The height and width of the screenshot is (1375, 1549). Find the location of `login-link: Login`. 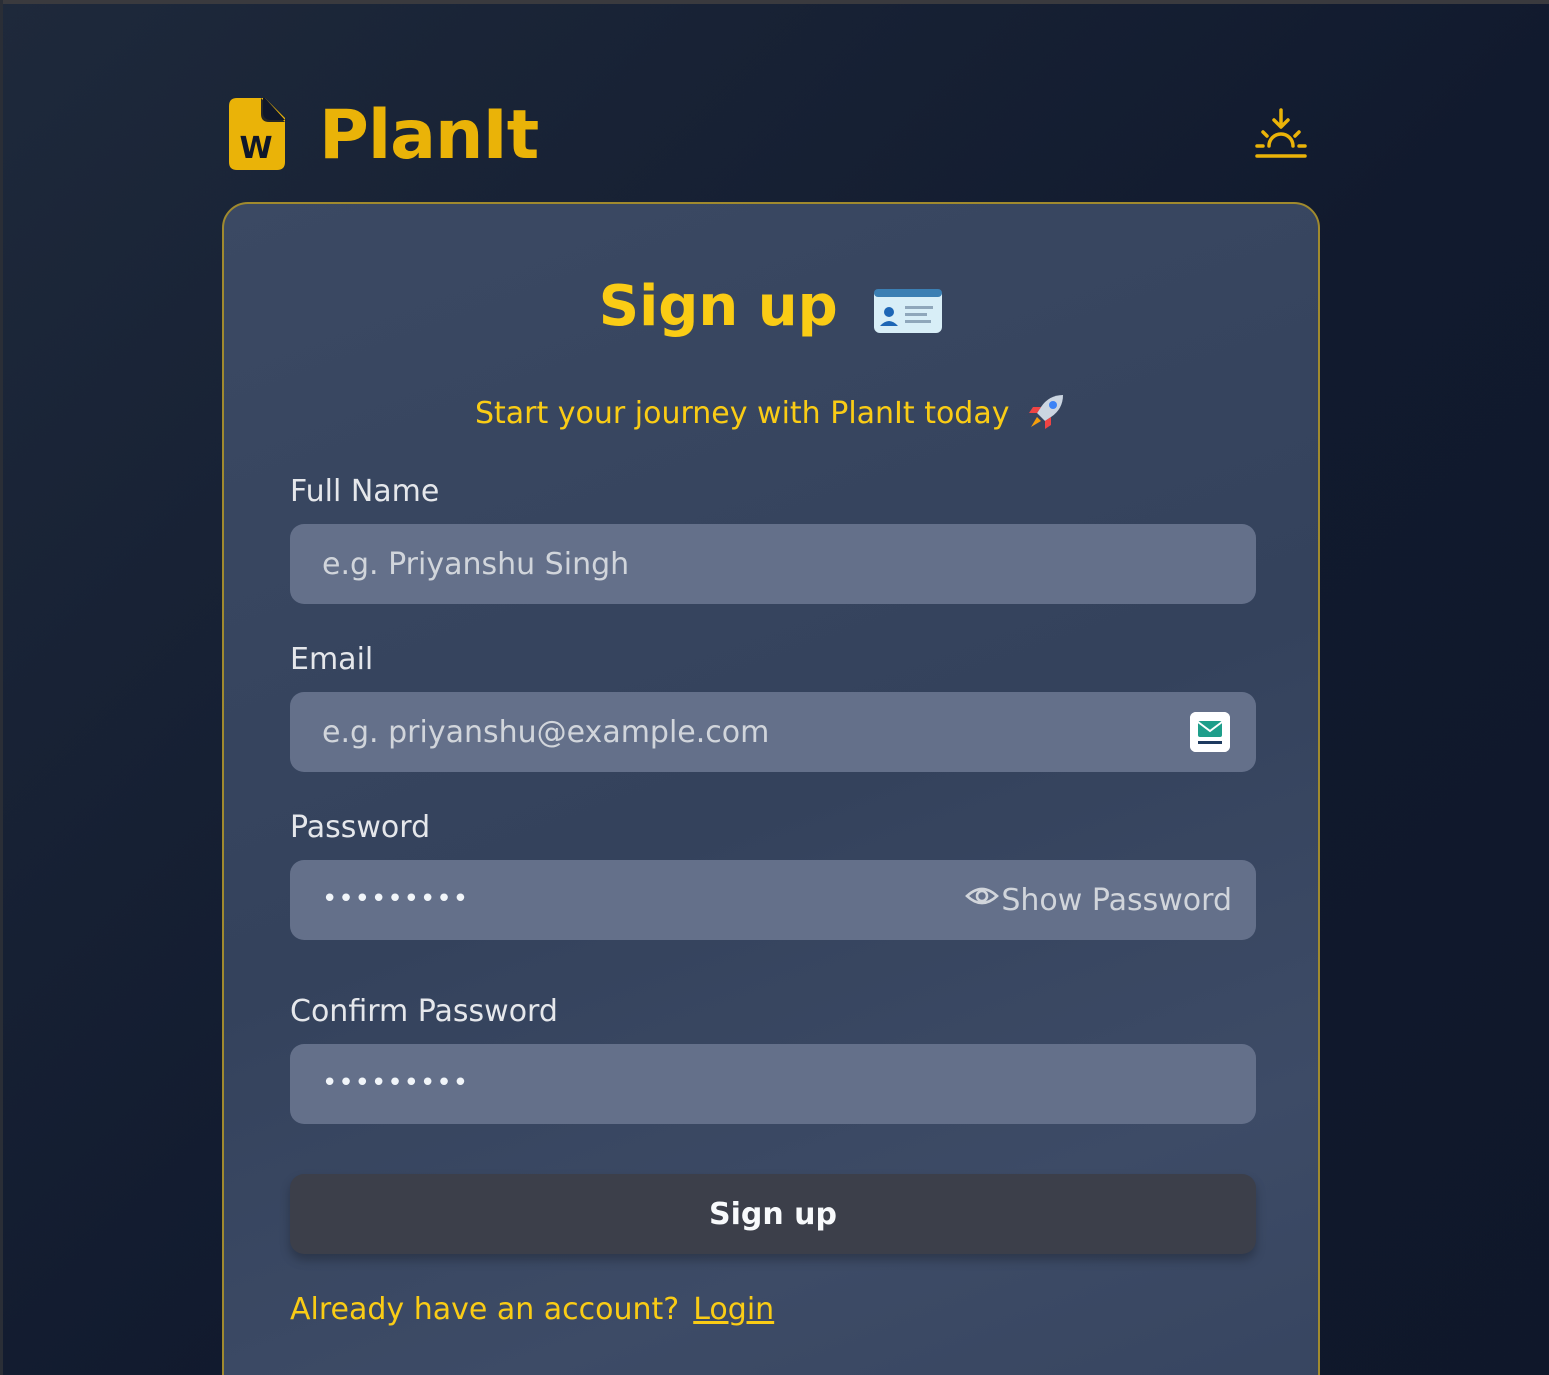

login-link: Login is located at coordinates (733, 1309).